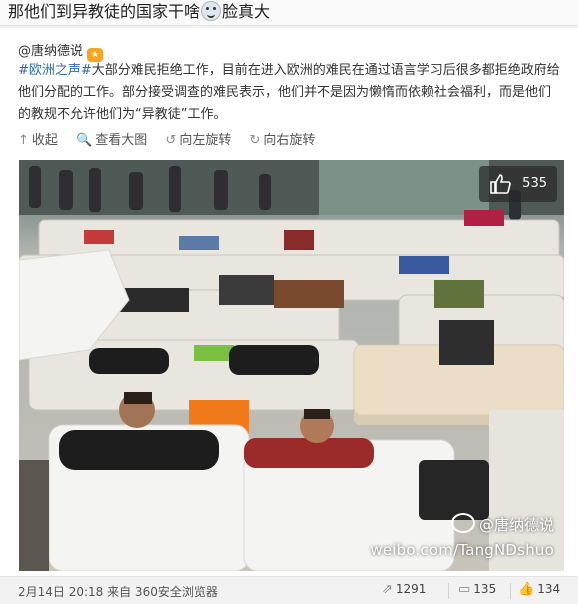 Image resolution: width=578 pixels, height=604 pixels. What do you see at coordinates (387, 589) in the screenshot?
I see `repost-icon: ⇗` at bounding box center [387, 589].